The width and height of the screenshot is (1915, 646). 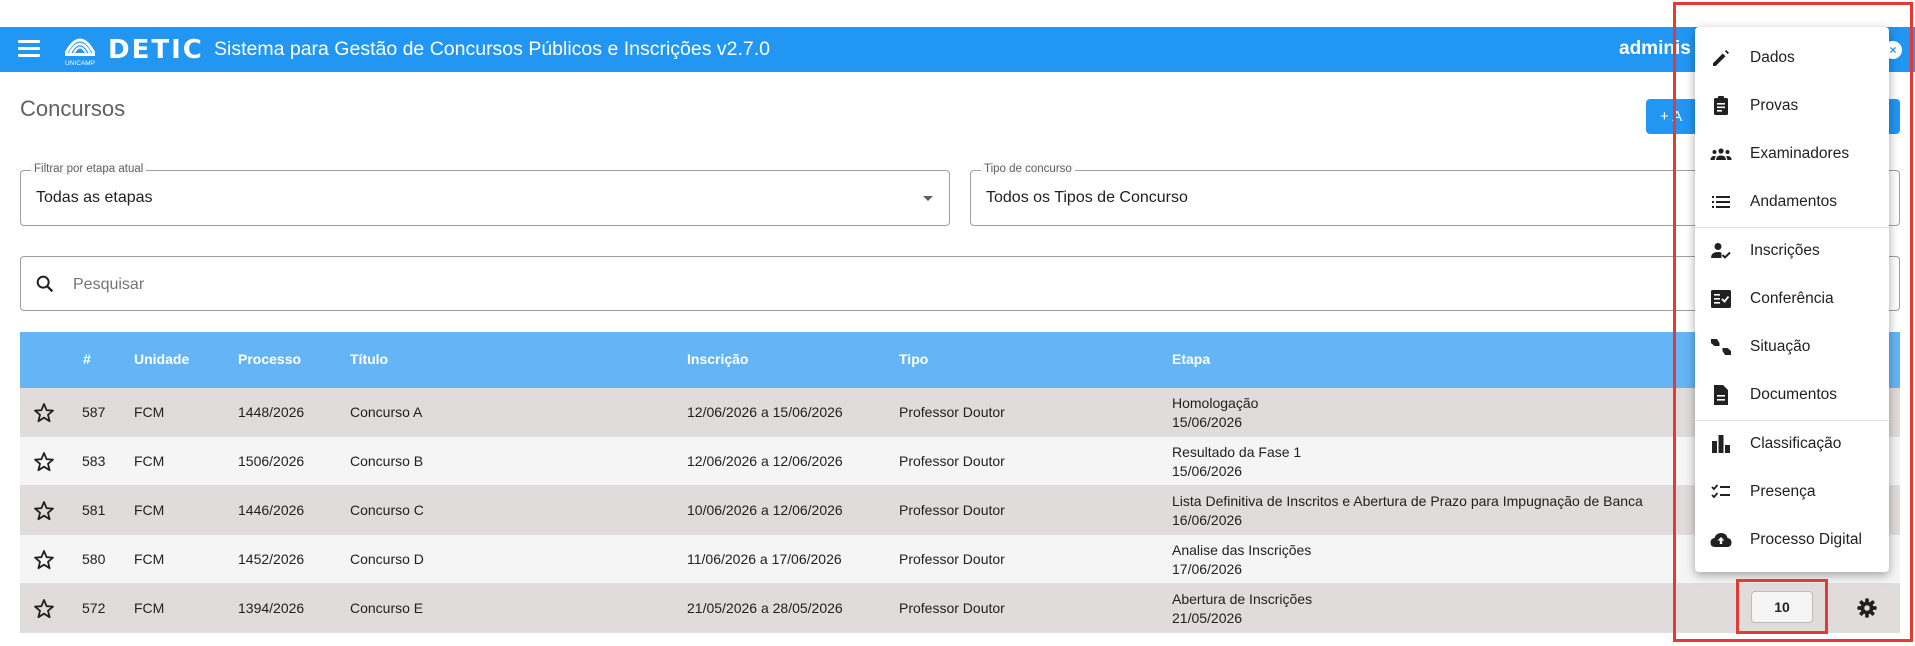 I want to click on etapa-name: Homologação, so click(x=1215, y=403).